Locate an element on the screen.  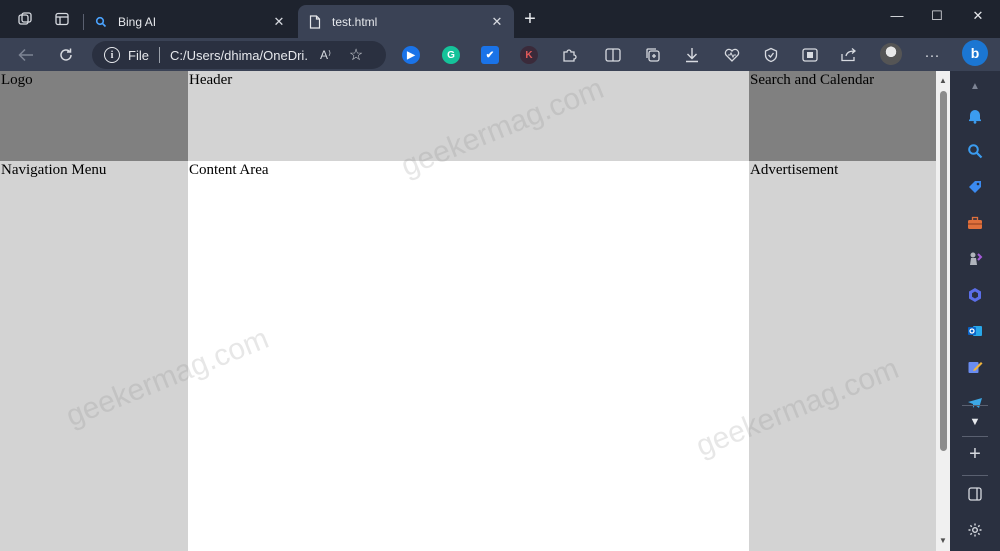
sidebar-more-down-icon: ▼ is located at coordinates (975, 422).